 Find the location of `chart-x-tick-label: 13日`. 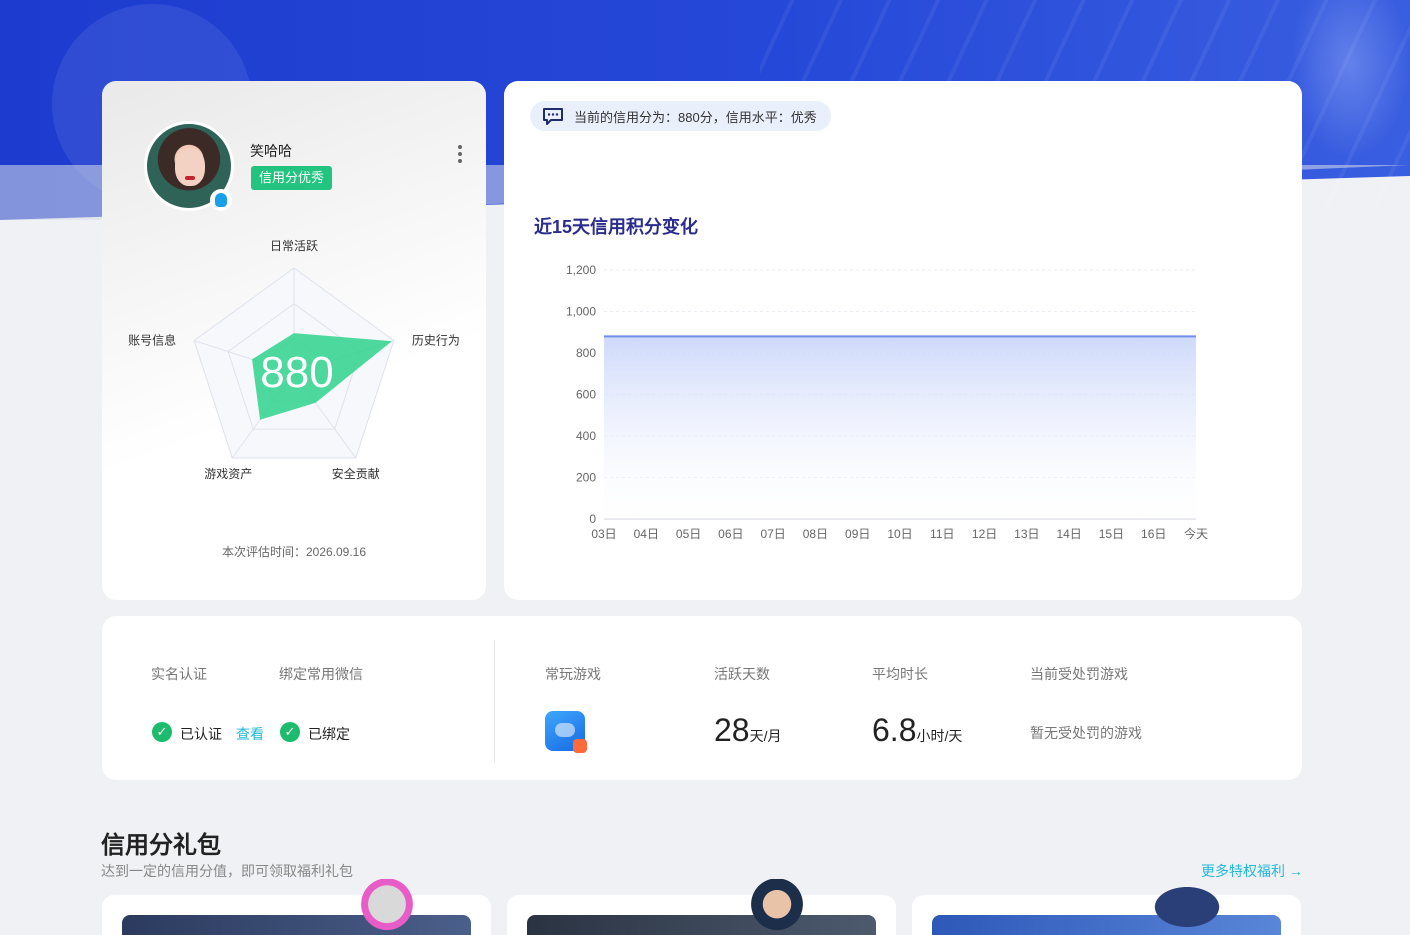

chart-x-tick-label: 13日 is located at coordinates (1026, 534).